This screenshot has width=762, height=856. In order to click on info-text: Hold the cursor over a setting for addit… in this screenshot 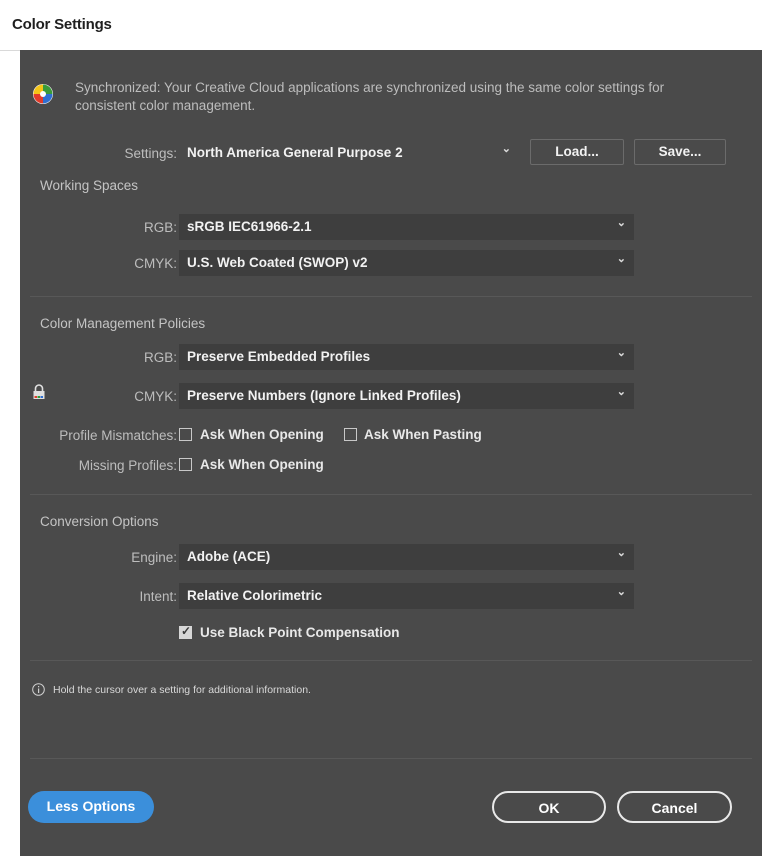, I will do `click(182, 690)`.